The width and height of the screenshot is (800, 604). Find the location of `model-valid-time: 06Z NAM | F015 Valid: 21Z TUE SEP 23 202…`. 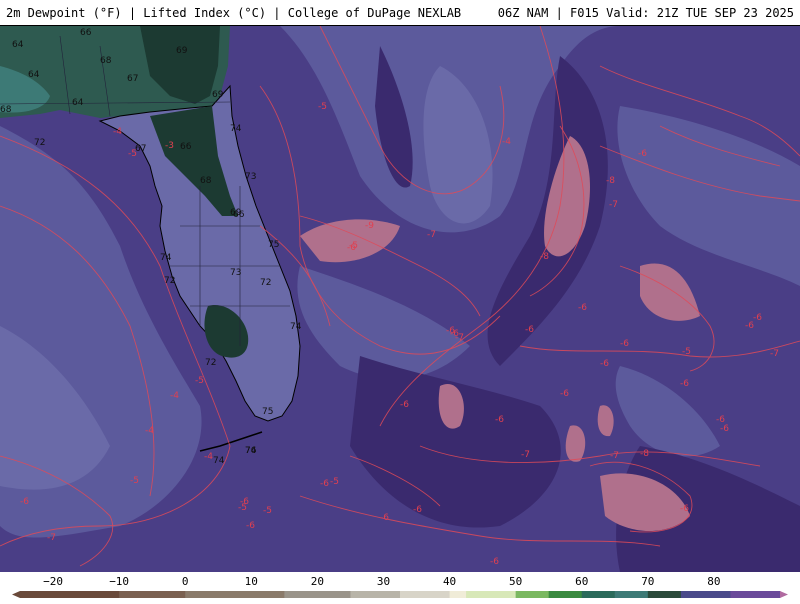

model-valid-time: 06Z NAM | F015 Valid: 21Z TUE SEP 23 202… is located at coordinates (645, 13).